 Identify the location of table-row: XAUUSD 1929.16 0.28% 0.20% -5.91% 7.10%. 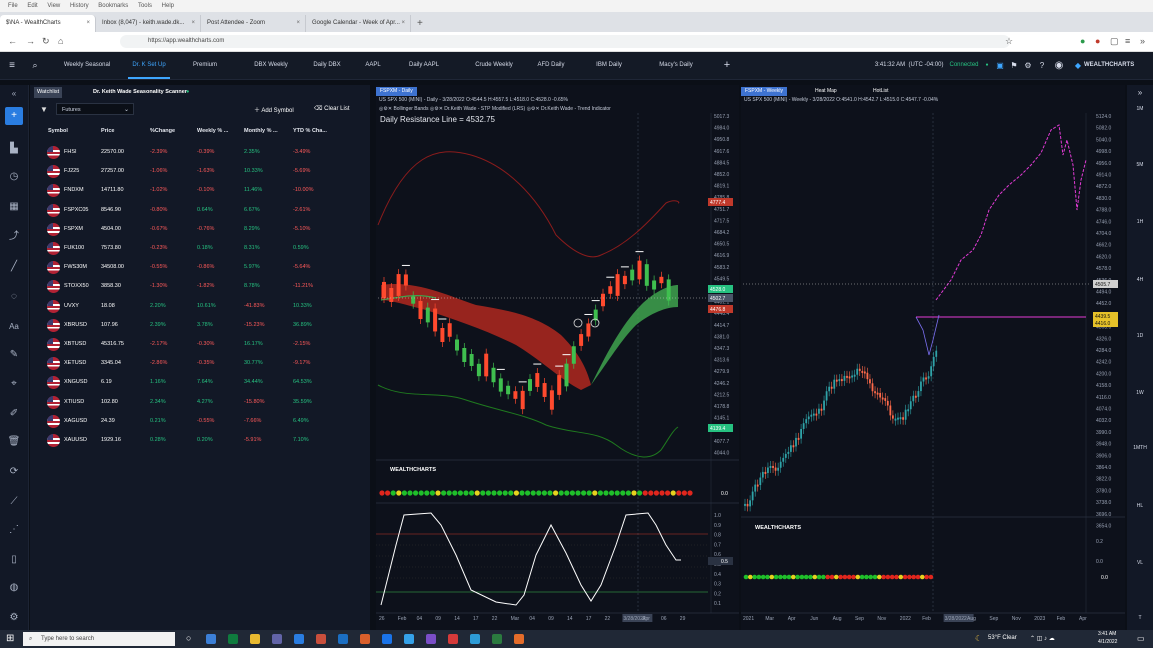
(200, 440).